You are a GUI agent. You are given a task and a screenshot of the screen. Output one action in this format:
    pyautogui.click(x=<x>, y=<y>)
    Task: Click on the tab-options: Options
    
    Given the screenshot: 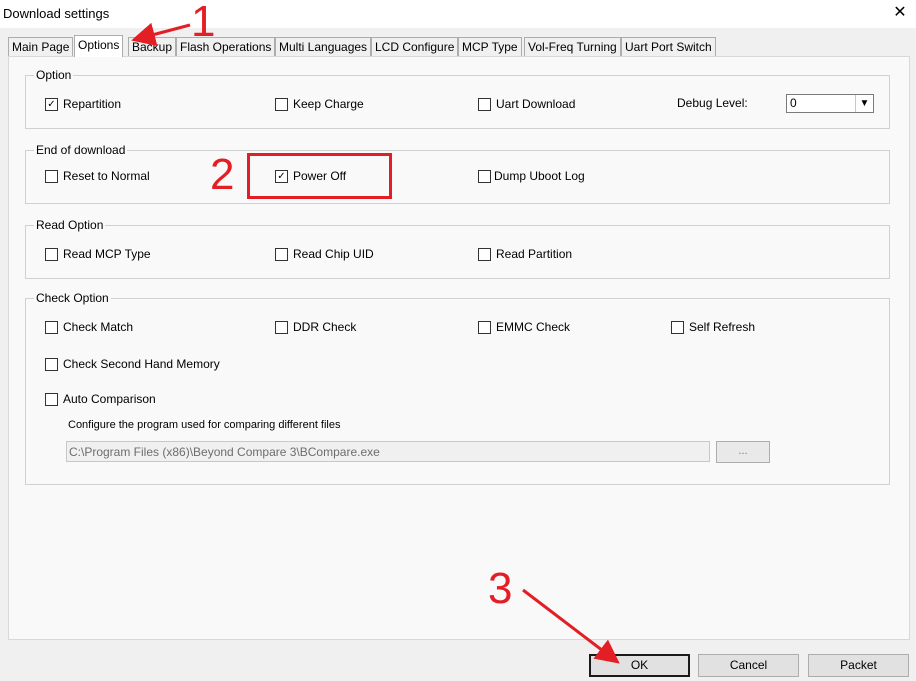 What is the action you would take?
    pyautogui.click(x=99, y=46)
    